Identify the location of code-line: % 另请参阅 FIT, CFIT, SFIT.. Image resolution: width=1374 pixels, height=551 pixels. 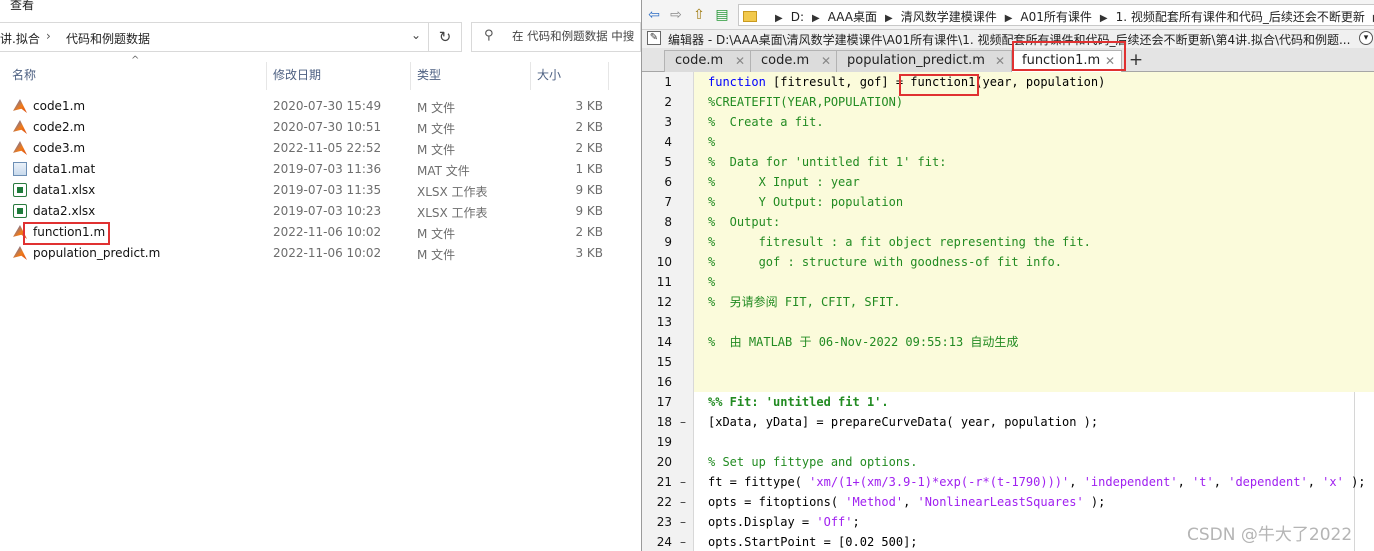
(1034, 302).